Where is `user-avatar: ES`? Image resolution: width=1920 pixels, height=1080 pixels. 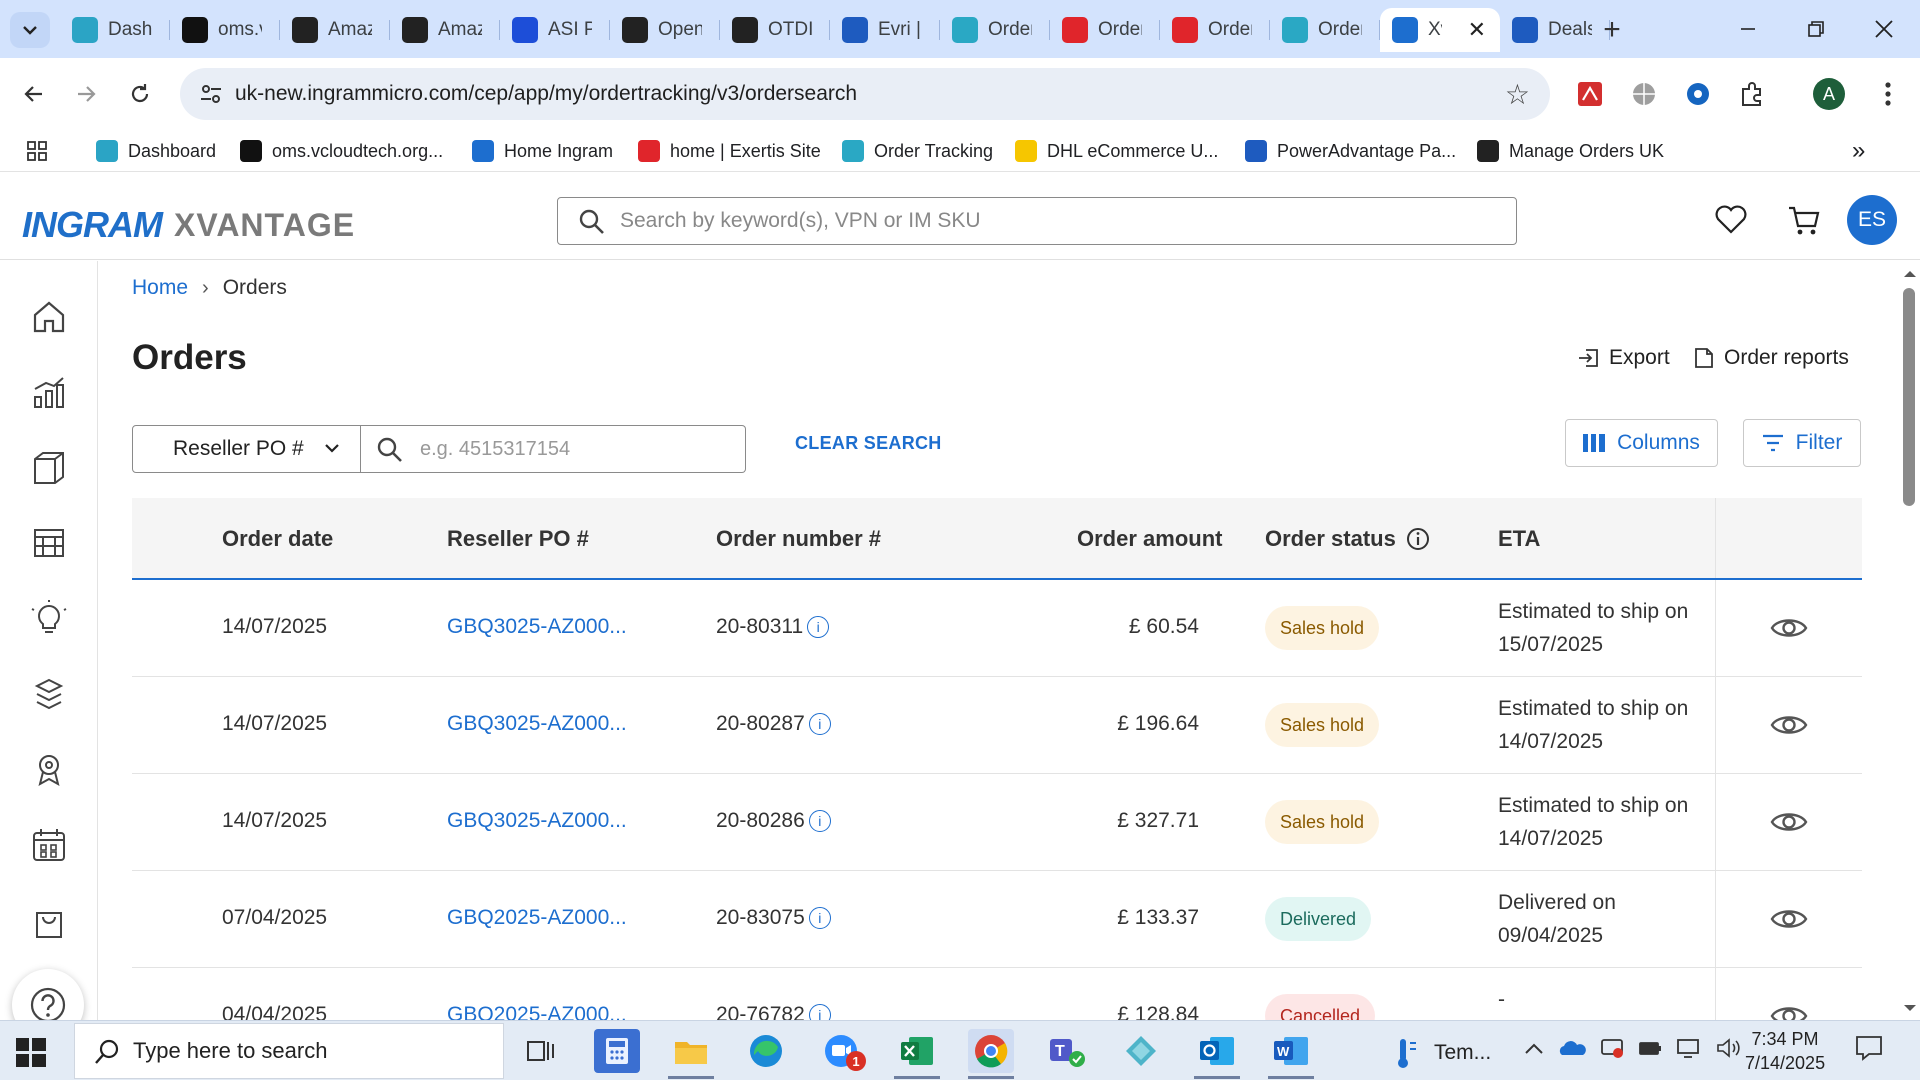 user-avatar: ES is located at coordinates (1872, 220).